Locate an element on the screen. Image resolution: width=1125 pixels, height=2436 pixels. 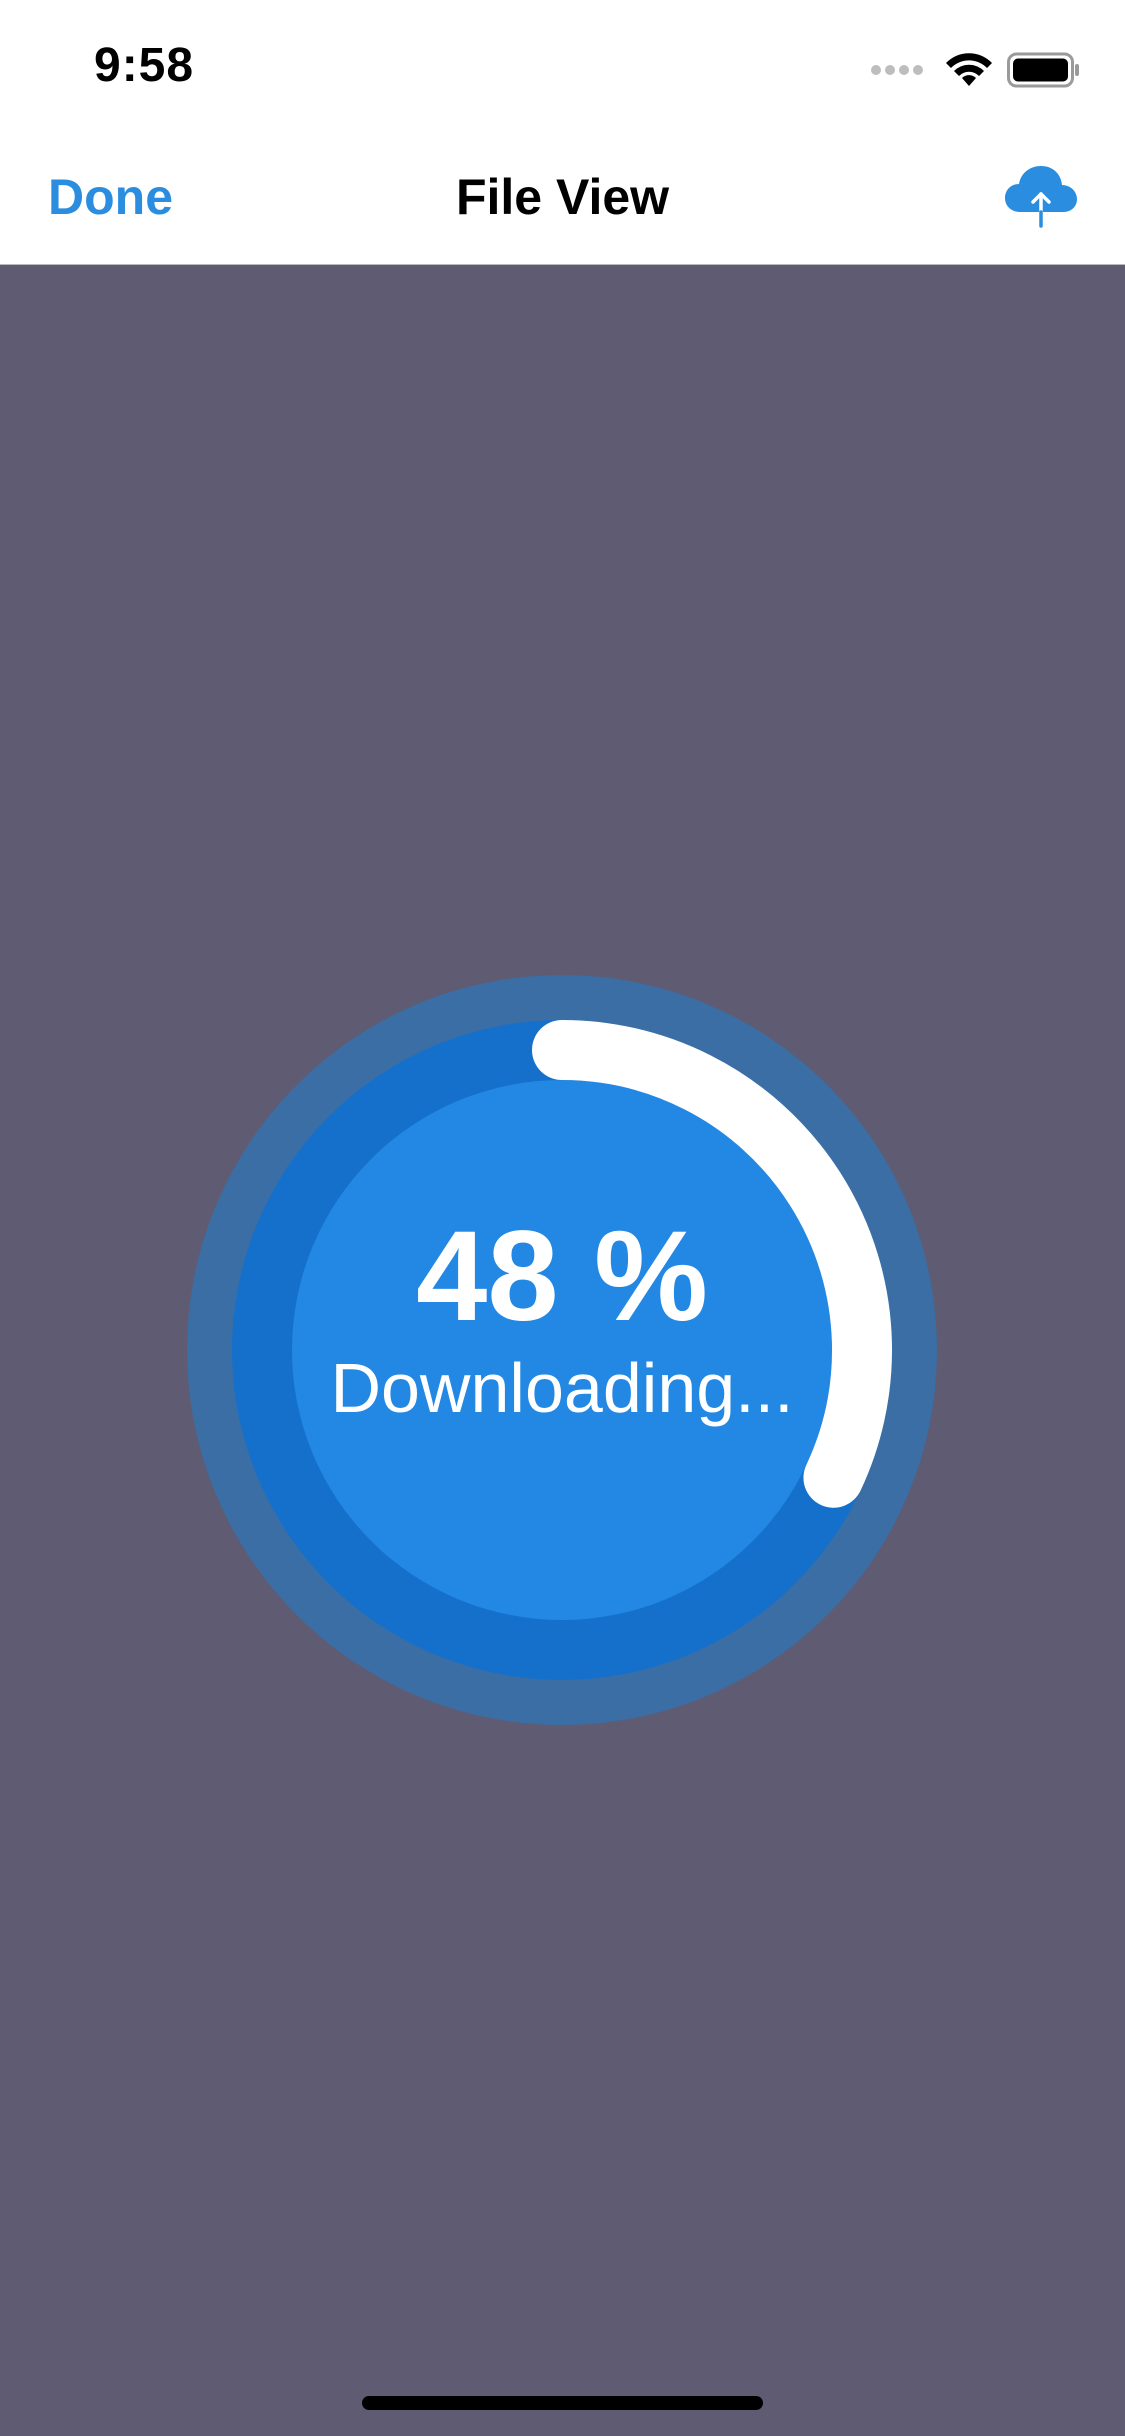
page-title: File View is located at coordinates (562, 197).